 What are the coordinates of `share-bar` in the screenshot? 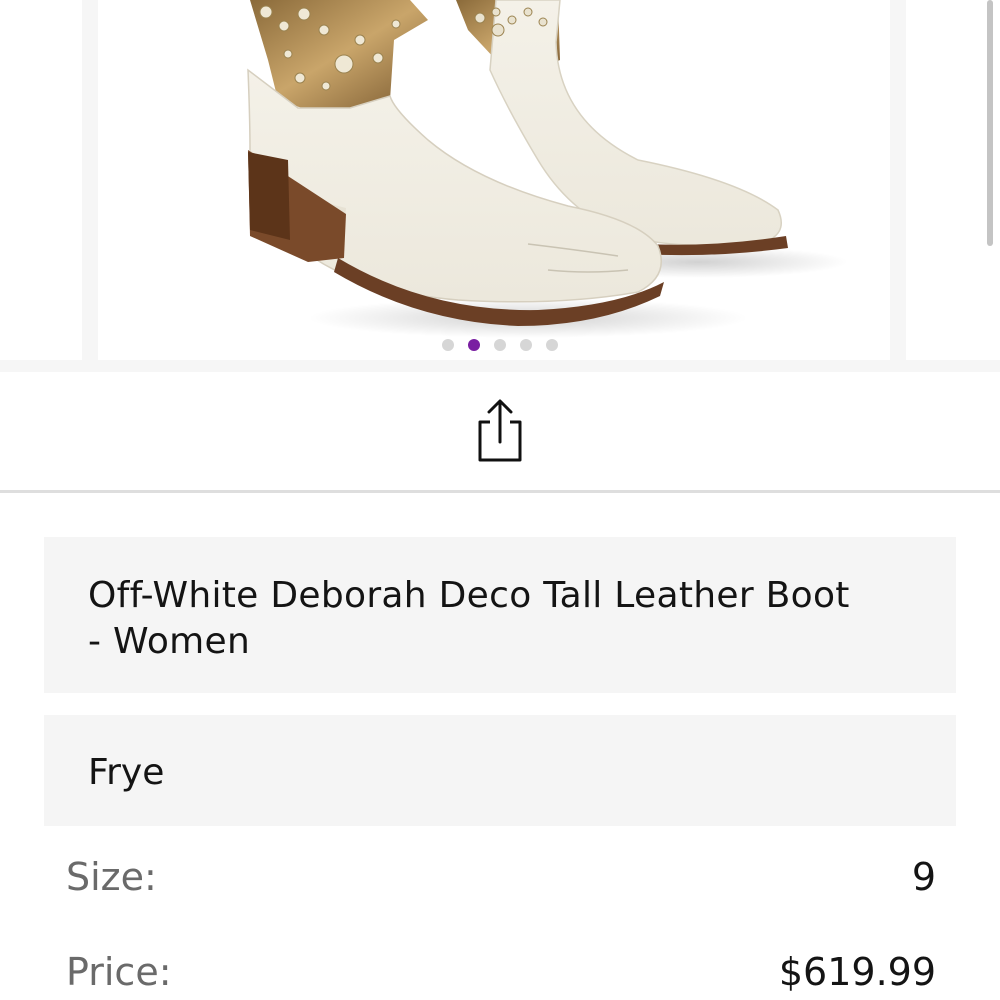 It's located at (500, 433).